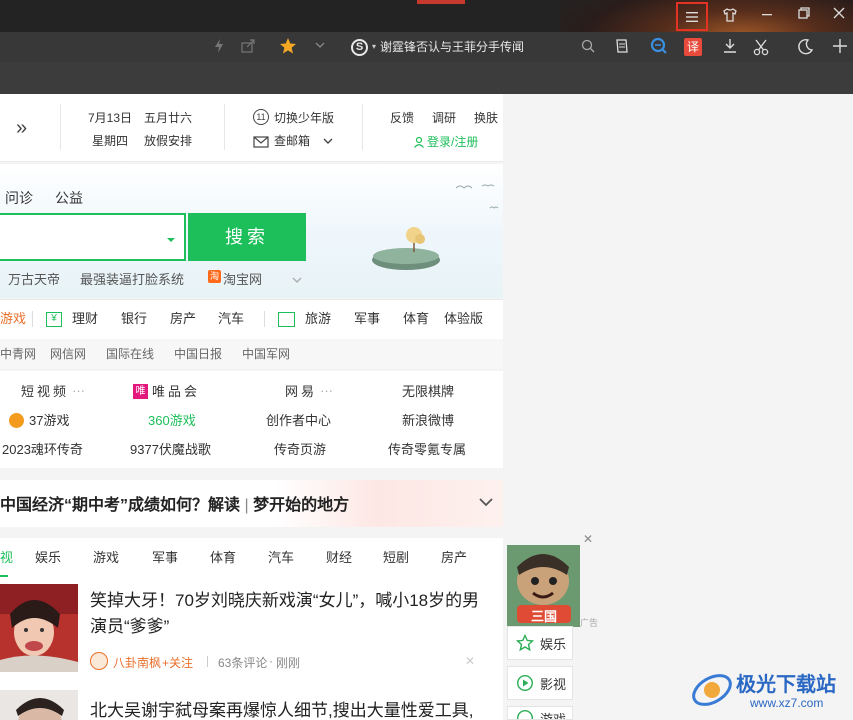  Describe the element at coordinates (99, 661) in the screenshot. I see `source-avatar` at that location.